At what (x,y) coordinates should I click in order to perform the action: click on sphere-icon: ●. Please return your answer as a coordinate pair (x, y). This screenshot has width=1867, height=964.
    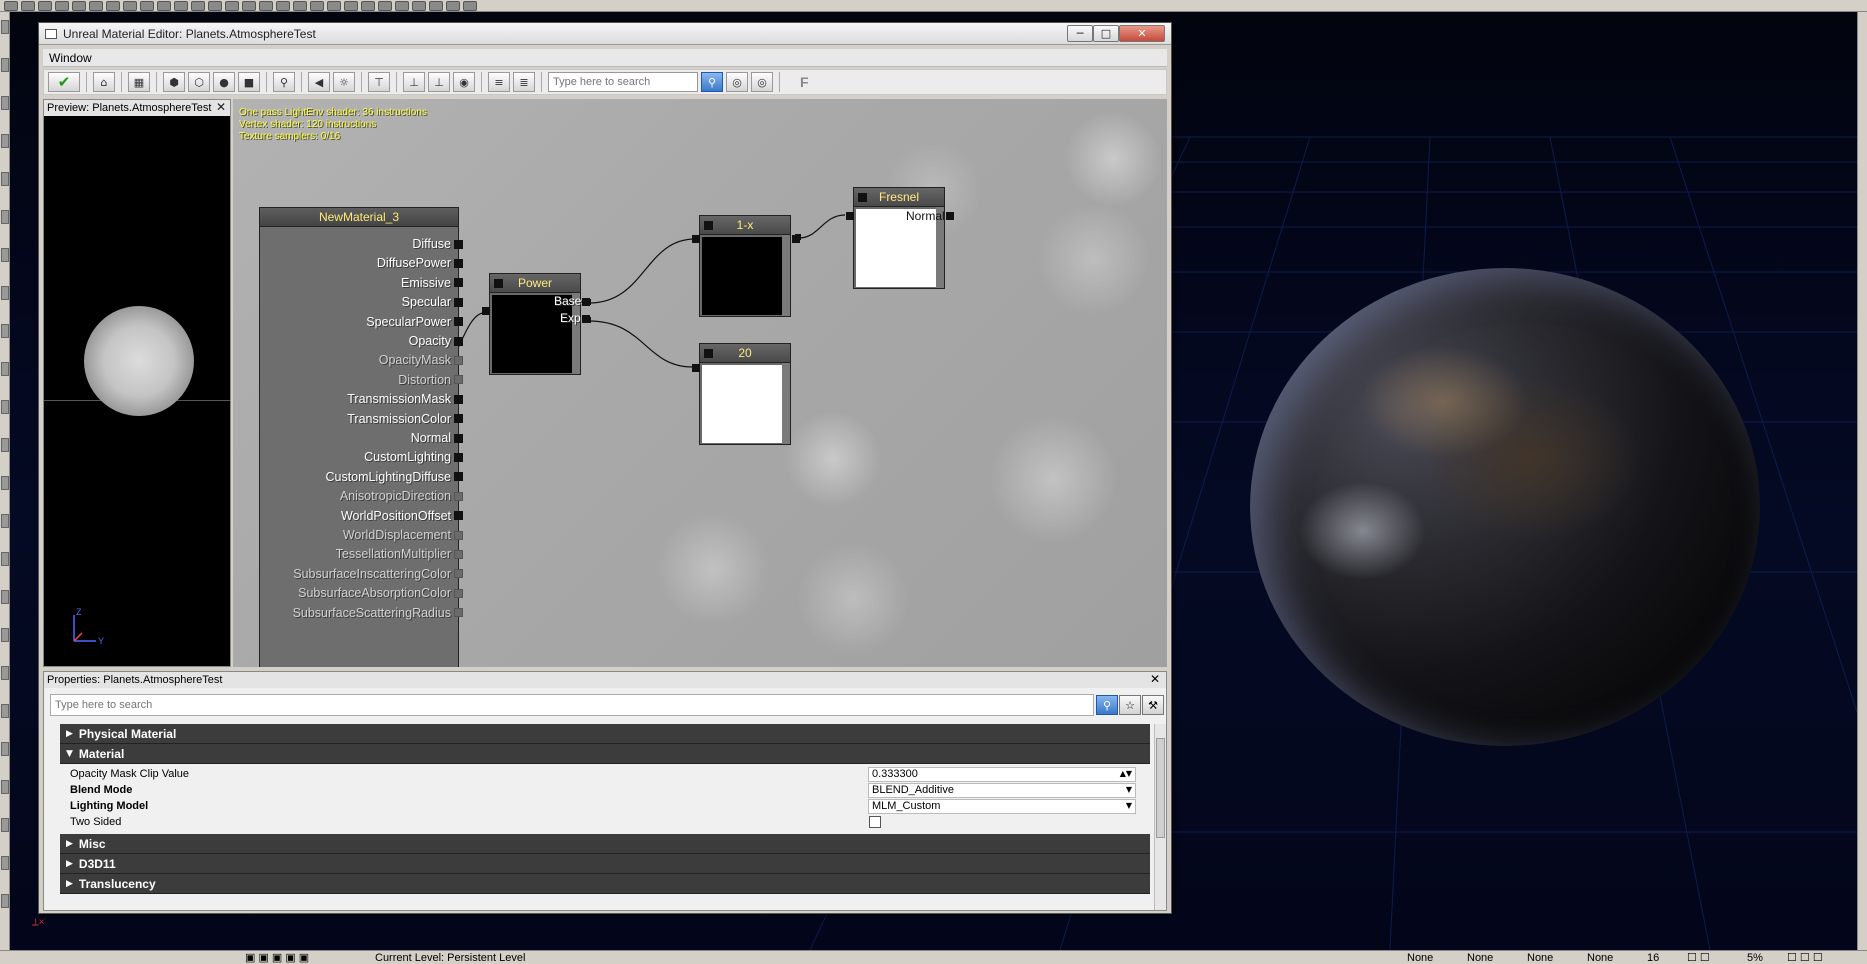
    Looking at the image, I should click on (224, 82).